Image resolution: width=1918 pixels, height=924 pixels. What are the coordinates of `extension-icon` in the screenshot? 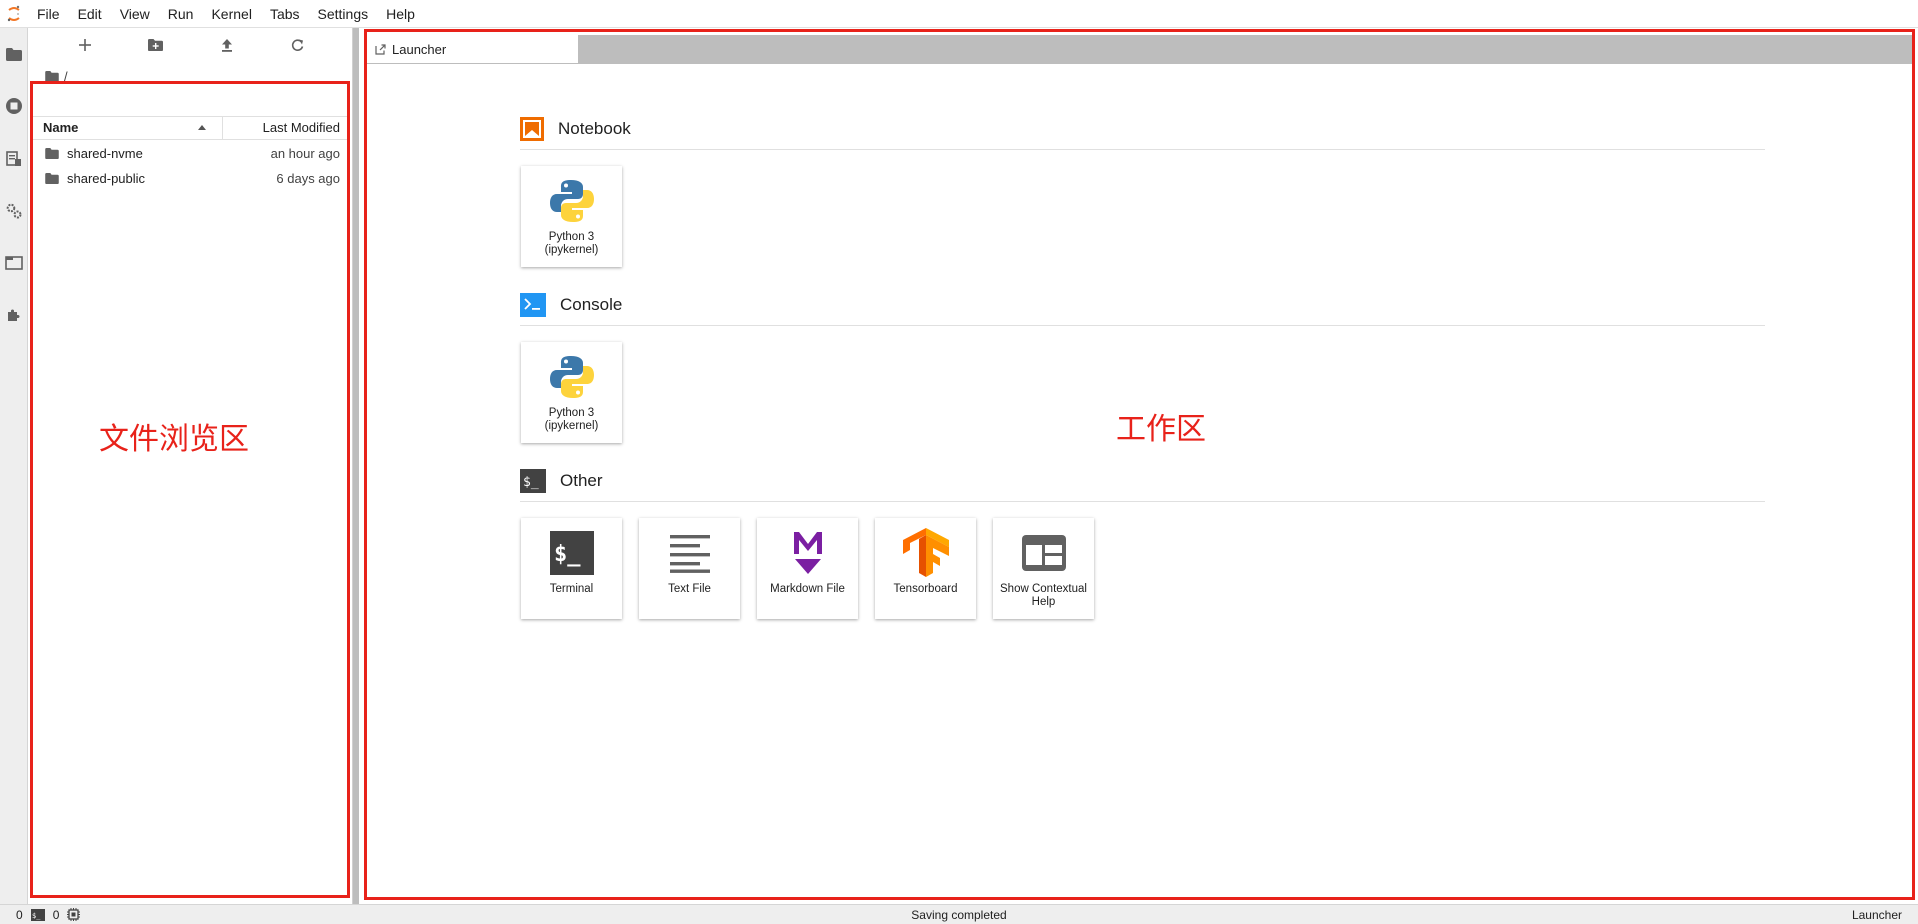 It's located at (14, 315).